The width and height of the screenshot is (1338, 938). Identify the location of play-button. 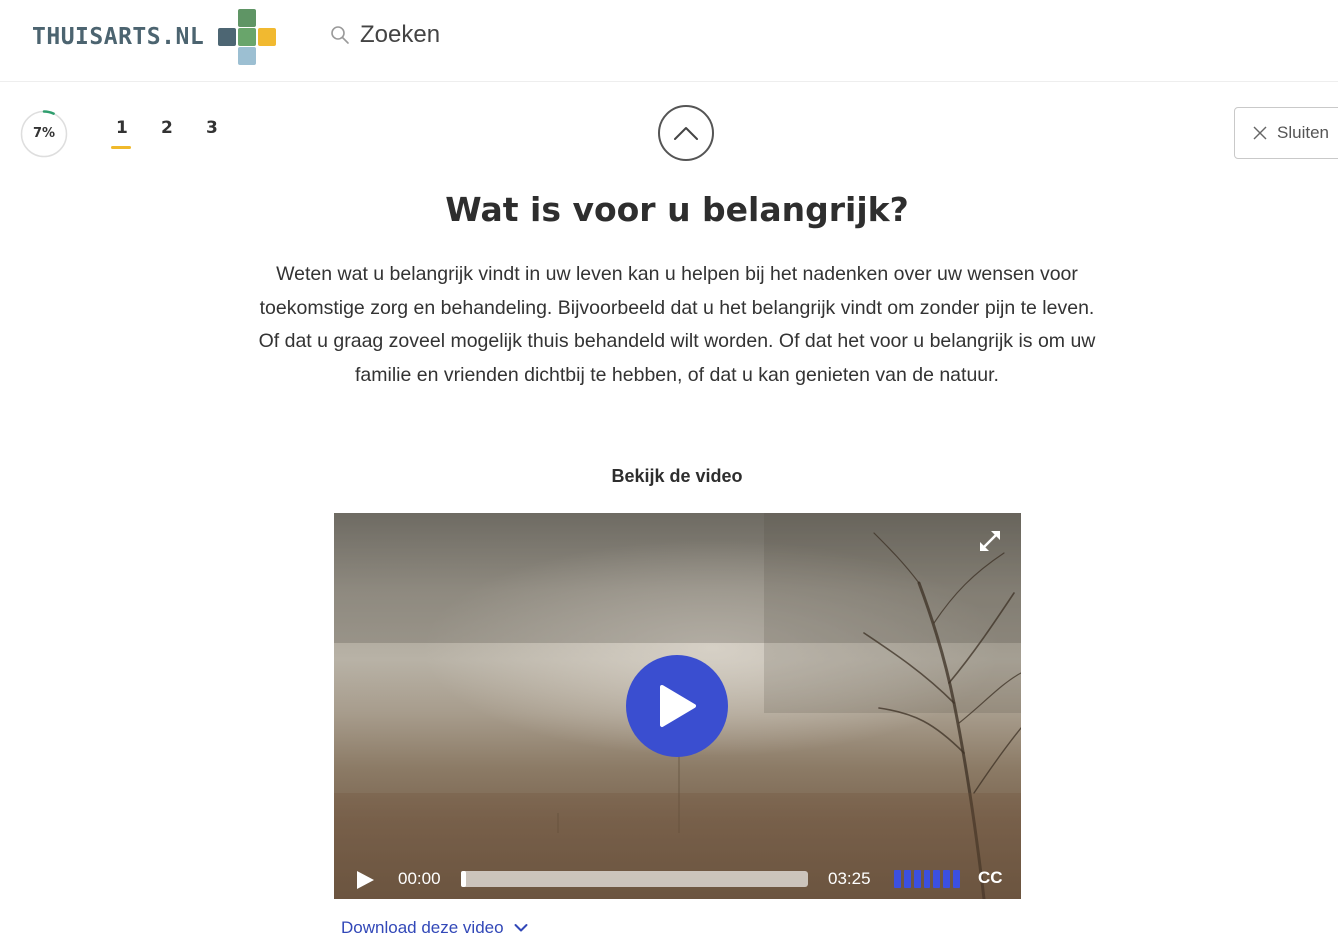
(677, 706).